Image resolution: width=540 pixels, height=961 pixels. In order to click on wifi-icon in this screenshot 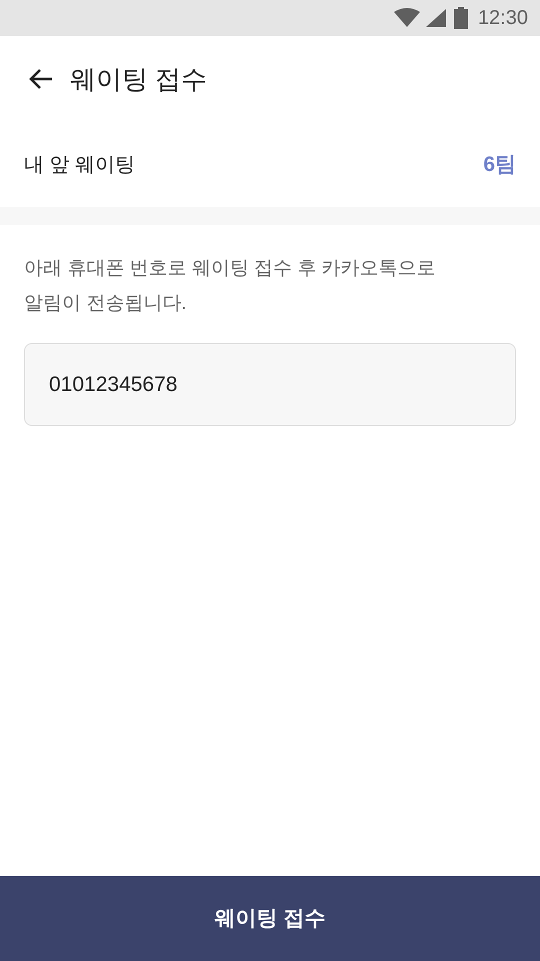, I will do `click(407, 18)`.